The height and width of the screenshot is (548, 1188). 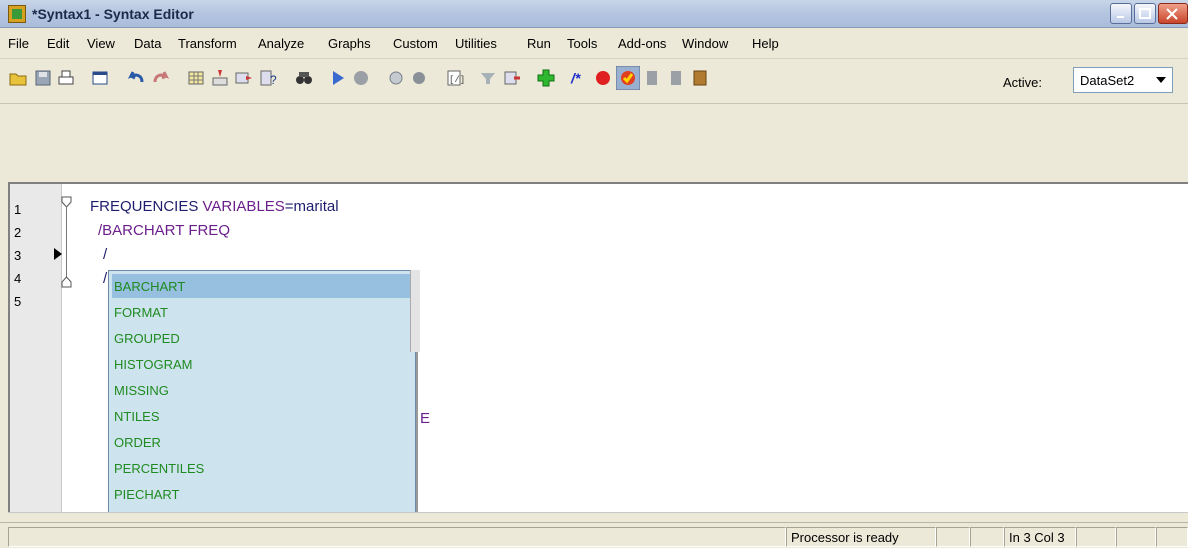 I want to click on syntax-editor-app-icon, so click(x=17, y=14).